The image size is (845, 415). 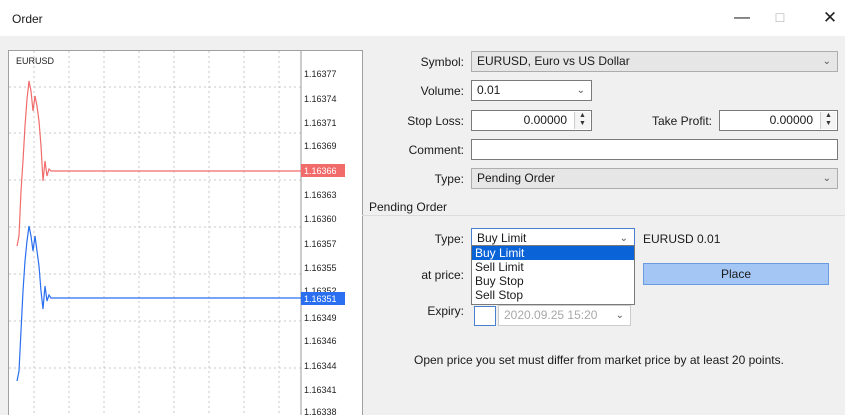 I want to click on comment-label: Comment:, so click(x=436, y=150).